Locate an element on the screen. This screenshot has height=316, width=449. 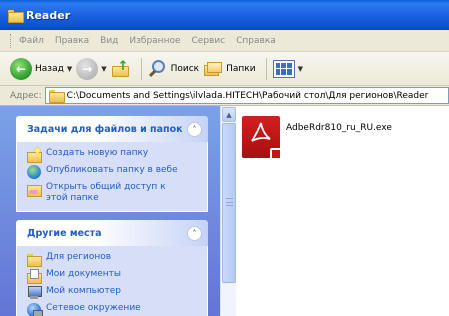
search-button: Поиск is located at coordinates (174, 69).